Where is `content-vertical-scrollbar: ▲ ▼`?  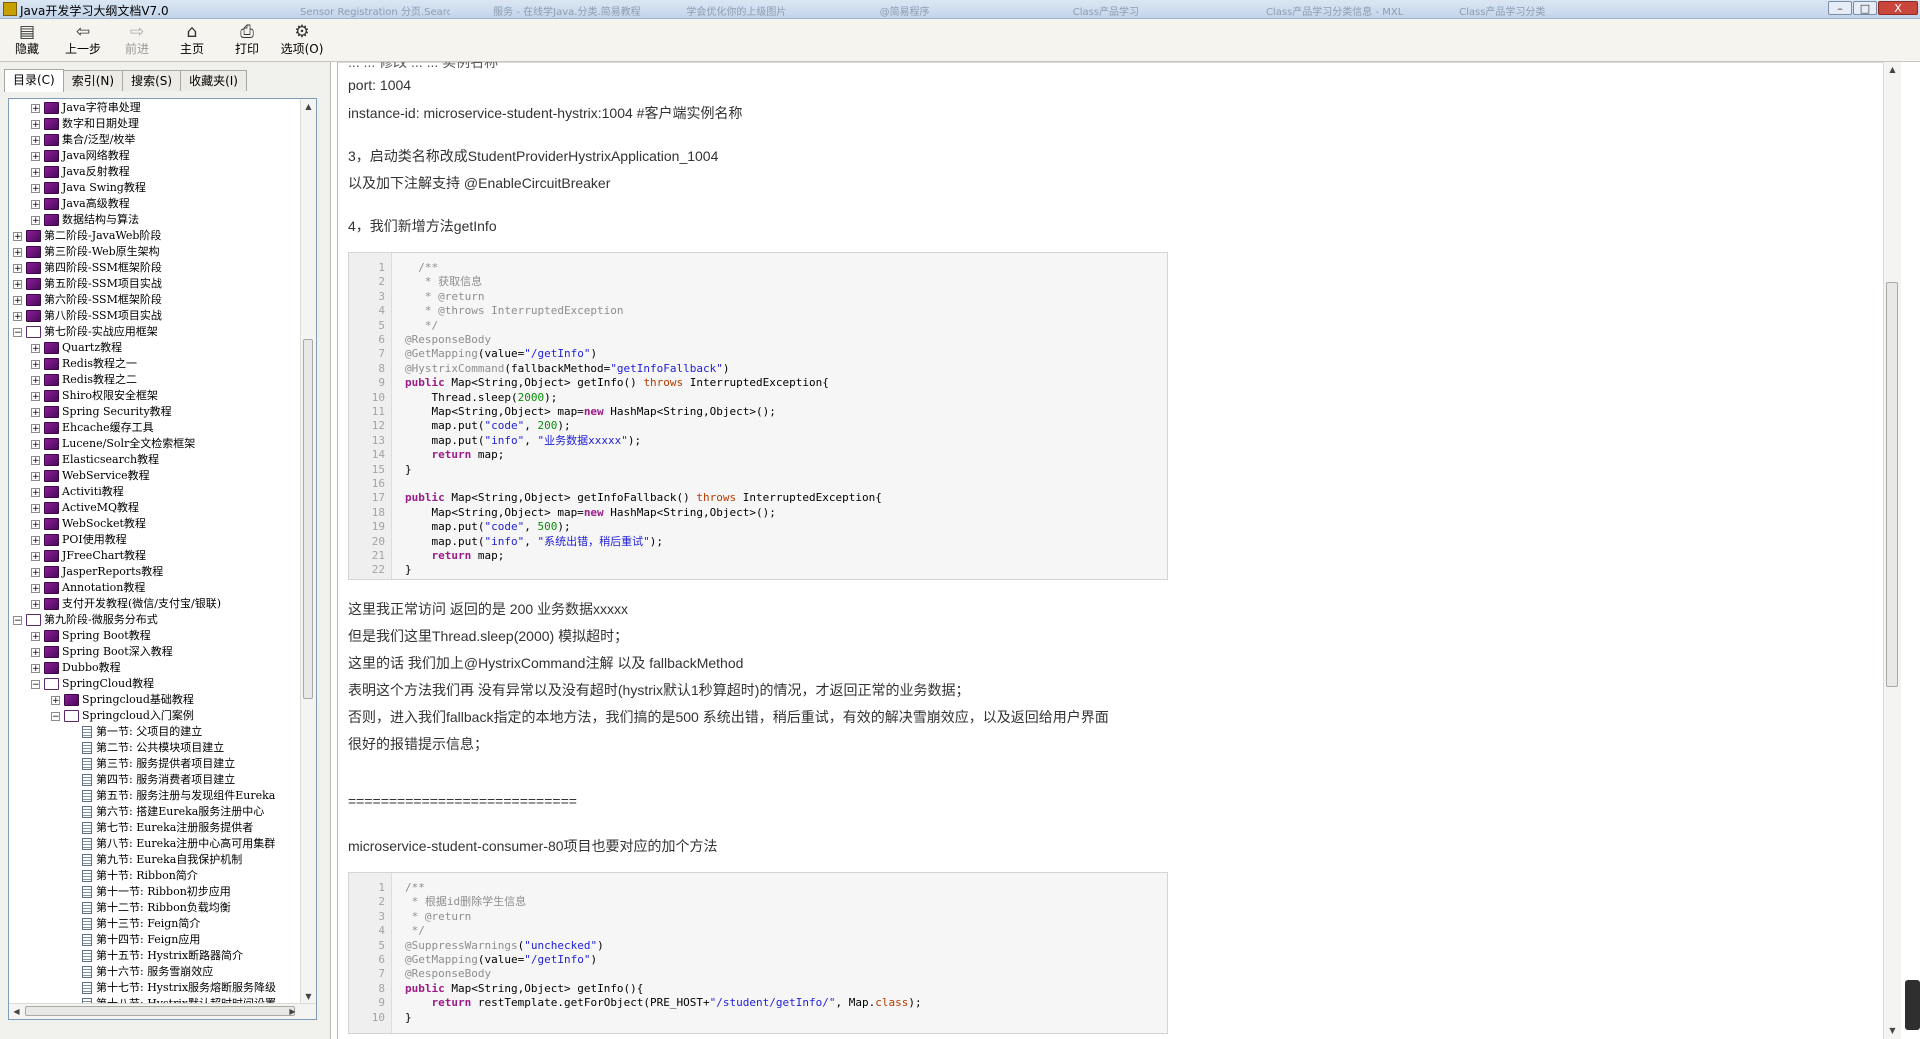
content-vertical-scrollbar: ▲ ▼ is located at coordinates (1892, 550).